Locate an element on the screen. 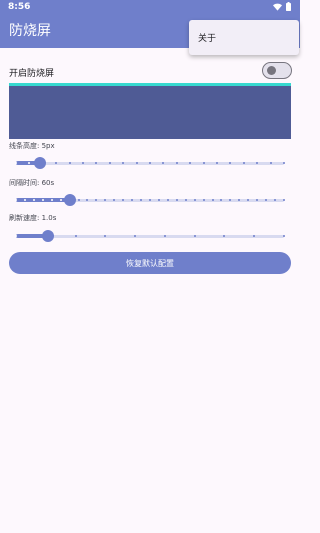 This screenshot has height=533, width=320. wifi-icon is located at coordinates (277, 7).